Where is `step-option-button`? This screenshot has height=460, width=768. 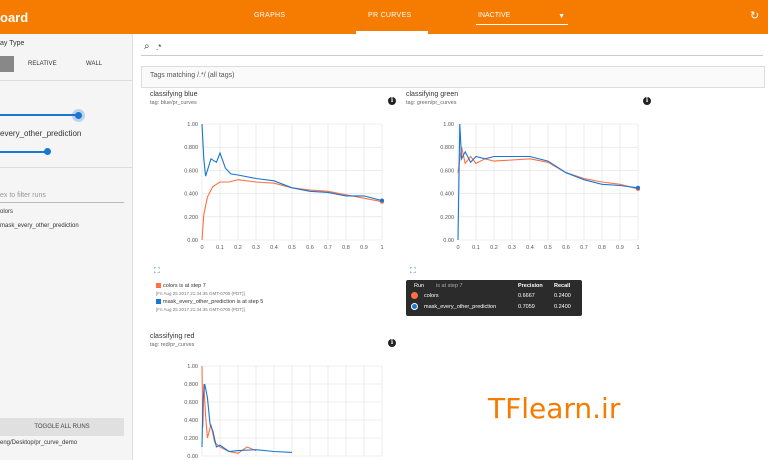 step-option-button is located at coordinates (7, 64).